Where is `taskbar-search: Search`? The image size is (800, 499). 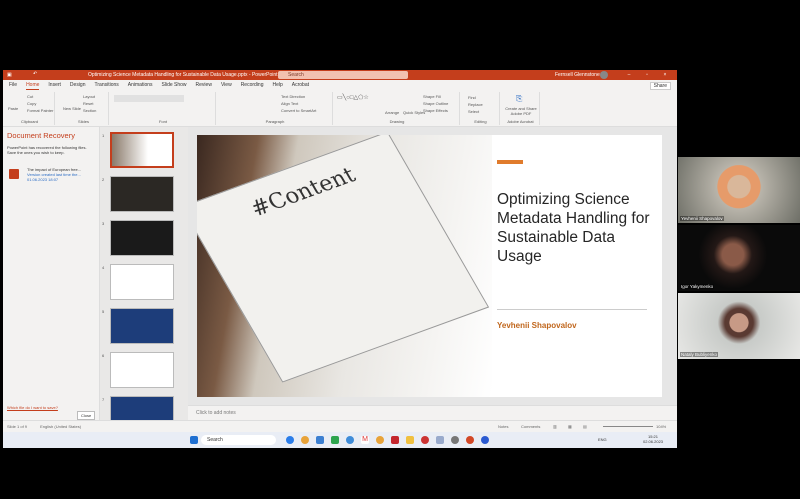 taskbar-search: Search is located at coordinates (238, 440).